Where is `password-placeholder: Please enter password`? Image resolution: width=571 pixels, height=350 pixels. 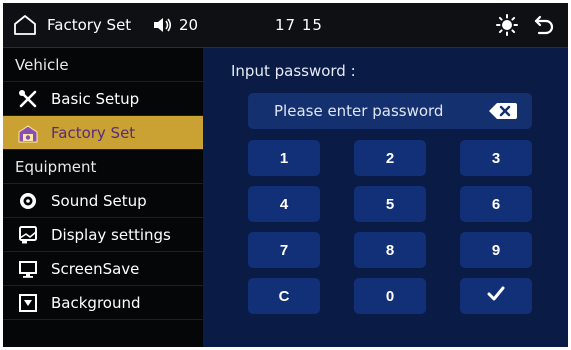
password-placeholder: Please enter password is located at coordinates (359, 111).